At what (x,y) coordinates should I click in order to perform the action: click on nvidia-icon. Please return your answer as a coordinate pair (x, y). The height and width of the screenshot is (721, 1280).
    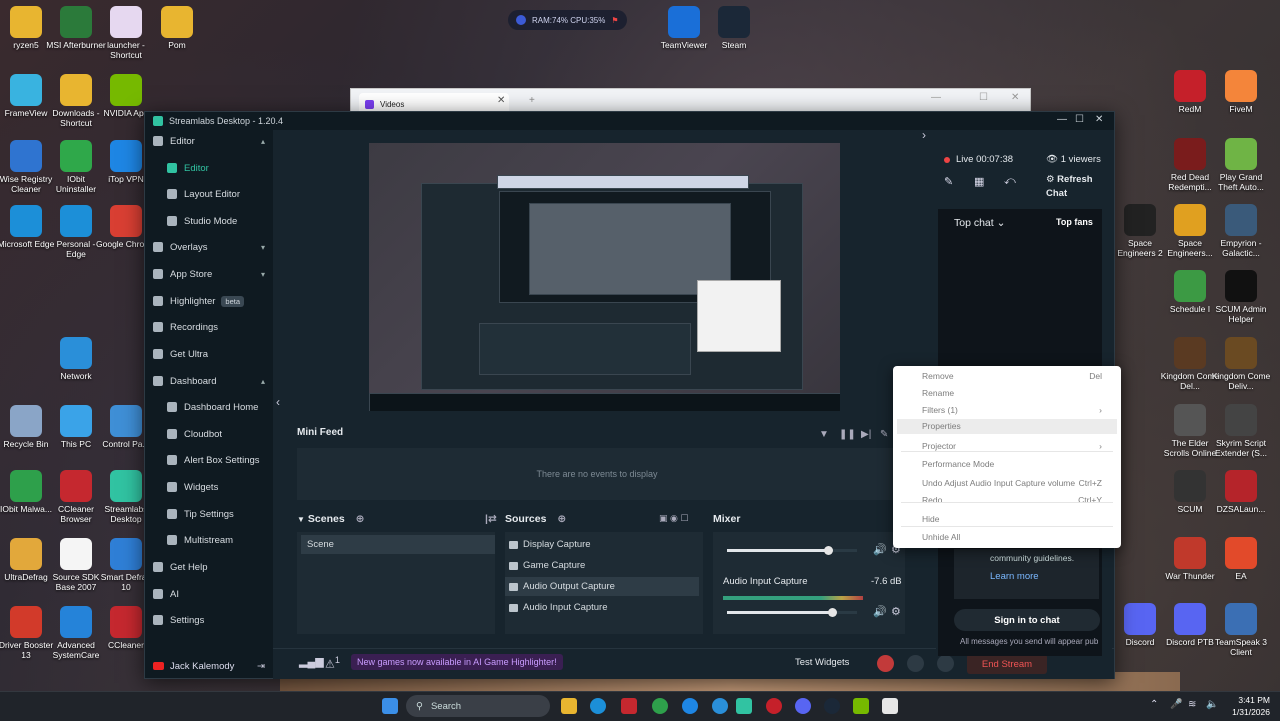
    Looking at the image, I should click on (861, 706).